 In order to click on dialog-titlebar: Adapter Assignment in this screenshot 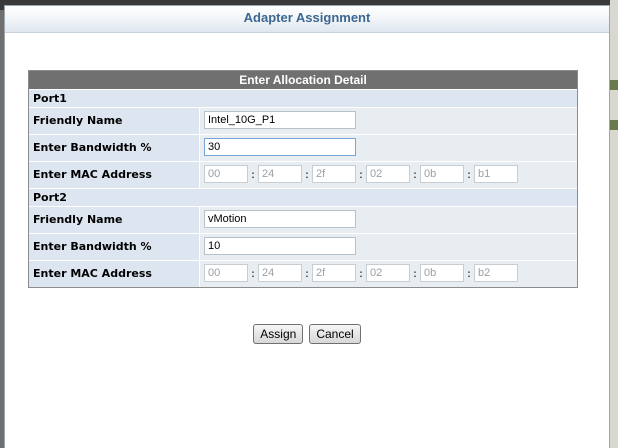, I will do `click(307, 19)`.